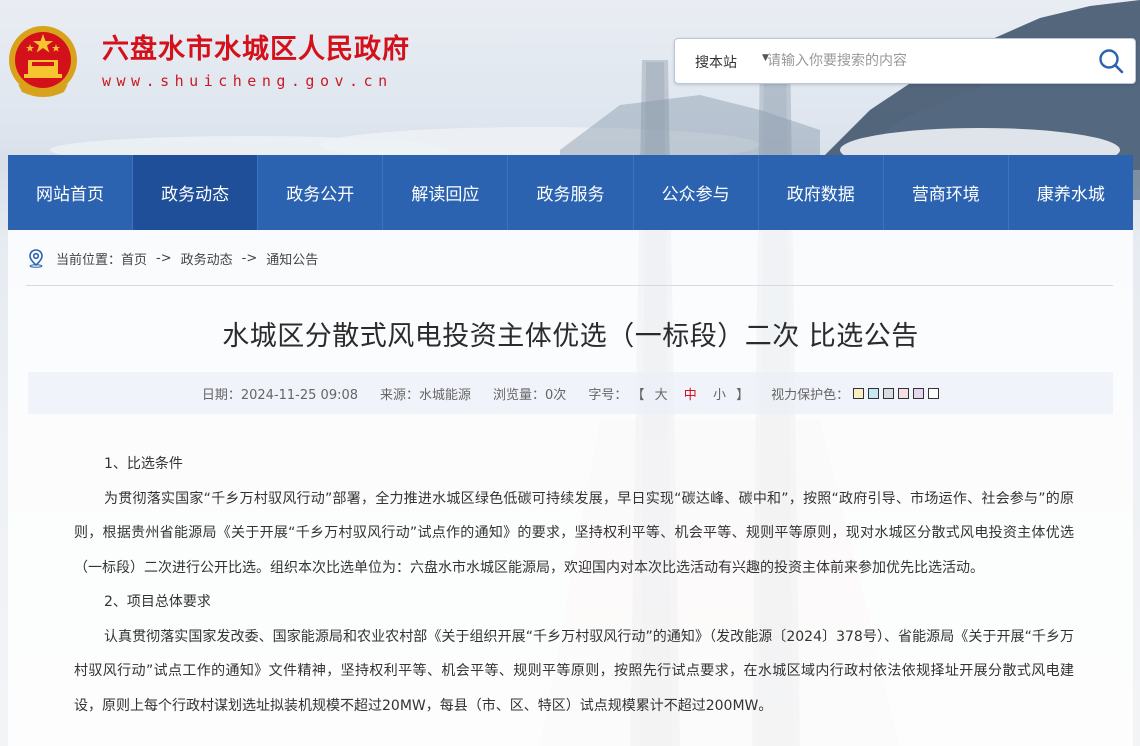  I want to click on site-title: 六盘水市水城区人民政府, so click(256, 49).